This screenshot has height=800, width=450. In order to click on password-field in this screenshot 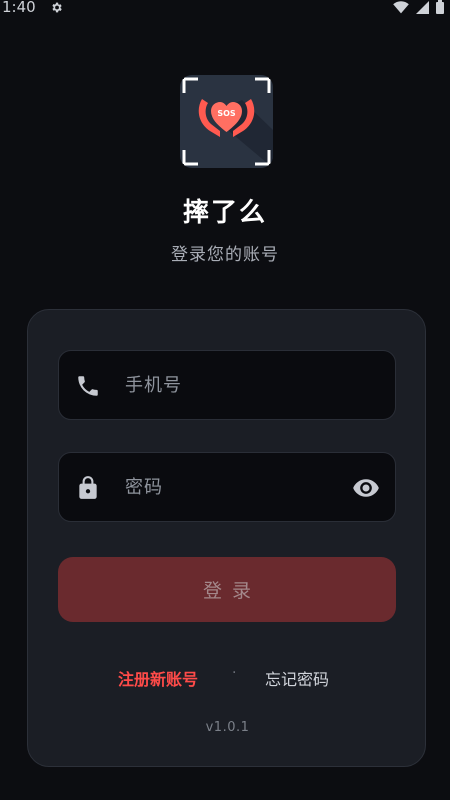, I will do `click(227, 487)`.